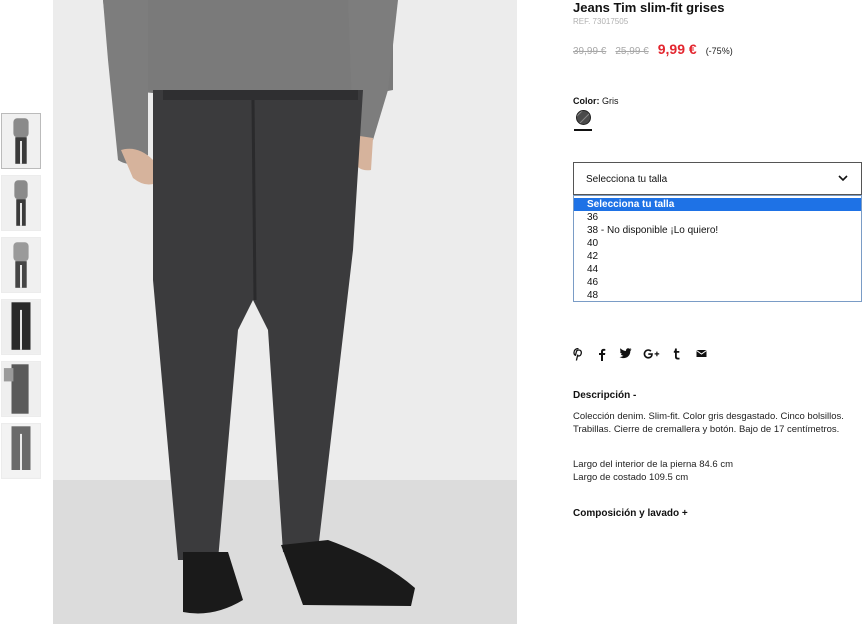 The image size is (863, 628). What do you see at coordinates (586, 101) in the screenshot?
I see `color-label-key: Color:` at bounding box center [586, 101].